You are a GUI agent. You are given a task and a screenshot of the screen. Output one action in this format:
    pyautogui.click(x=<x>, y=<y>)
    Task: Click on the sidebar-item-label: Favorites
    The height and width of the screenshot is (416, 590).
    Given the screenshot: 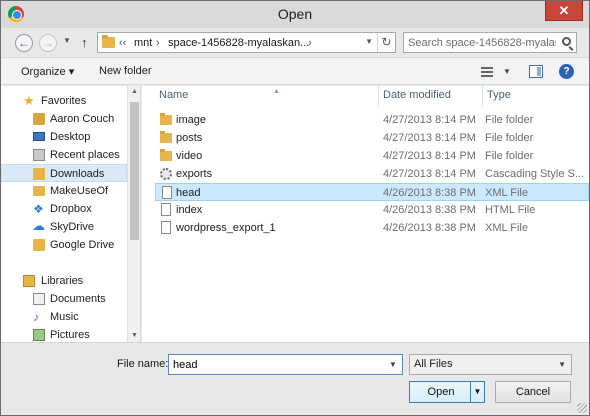 What is the action you would take?
    pyautogui.click(x=64, y=101)
    